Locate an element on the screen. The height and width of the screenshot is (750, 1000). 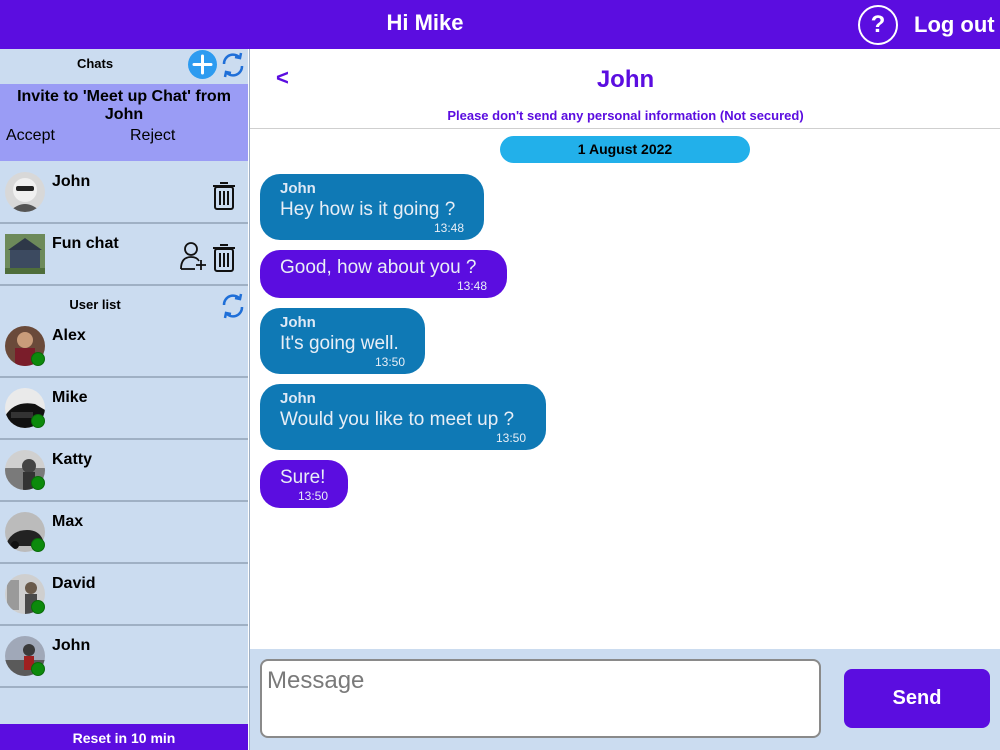
reject-invite-button: Reject is located at coordinates (186, 140).